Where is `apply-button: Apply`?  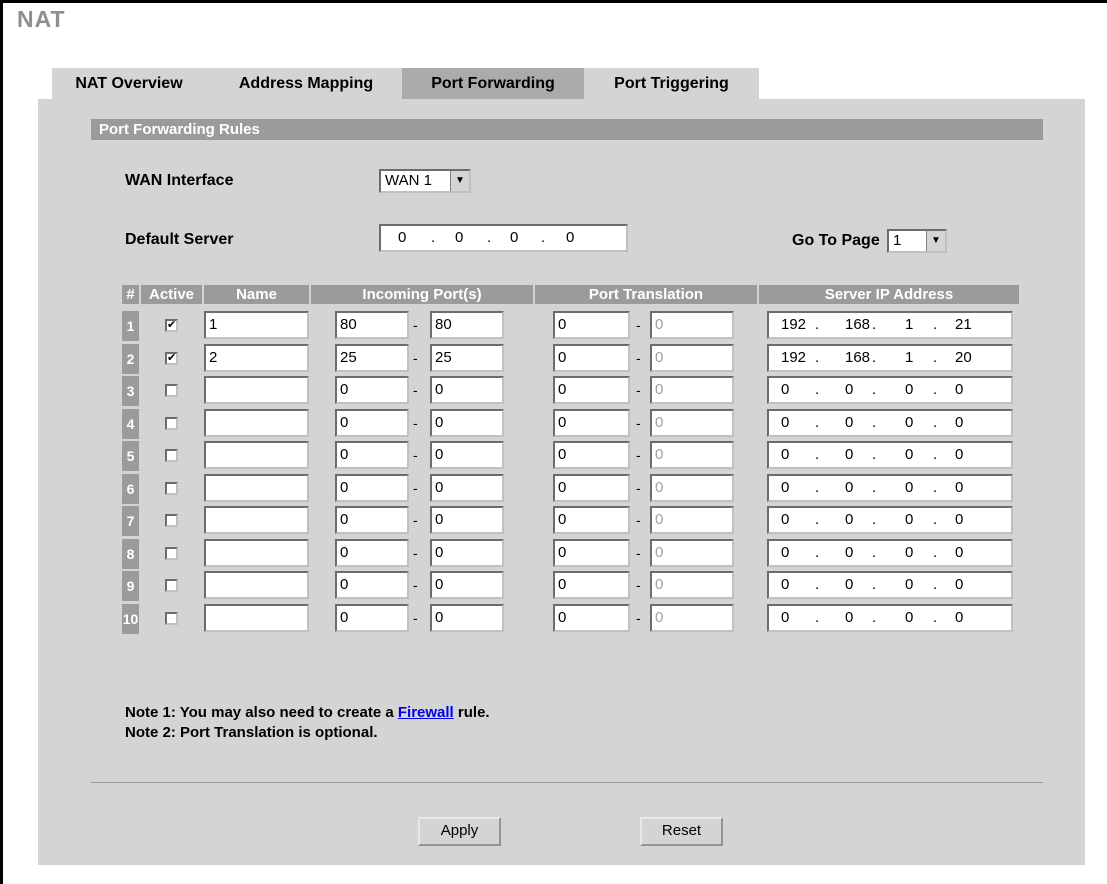 apply-button: Apply is located at coordinates (459, 831).